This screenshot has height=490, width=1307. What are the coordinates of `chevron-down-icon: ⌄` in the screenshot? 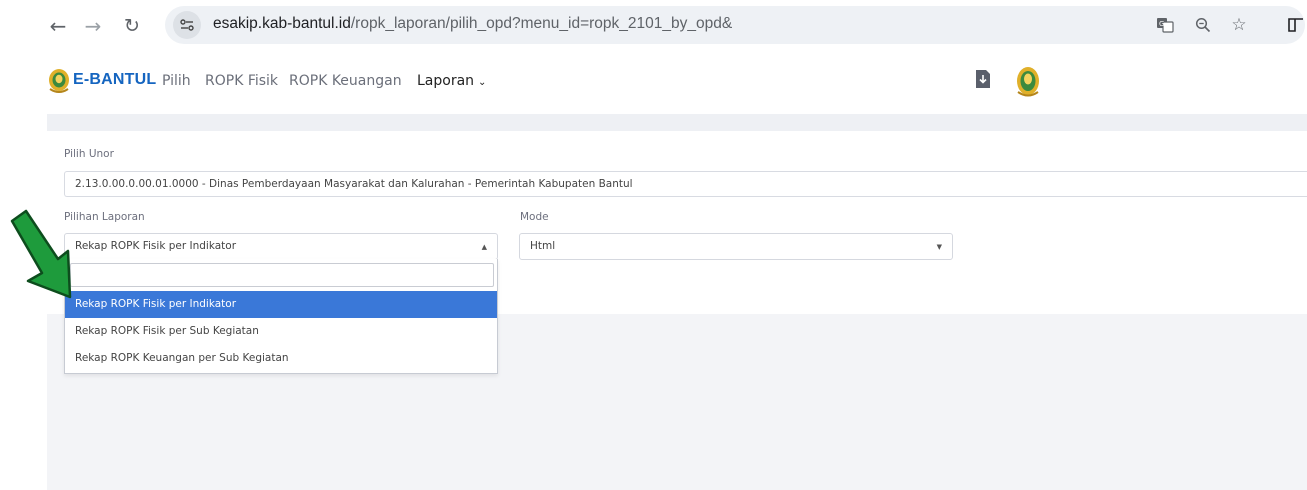 It's located at (482, 82).